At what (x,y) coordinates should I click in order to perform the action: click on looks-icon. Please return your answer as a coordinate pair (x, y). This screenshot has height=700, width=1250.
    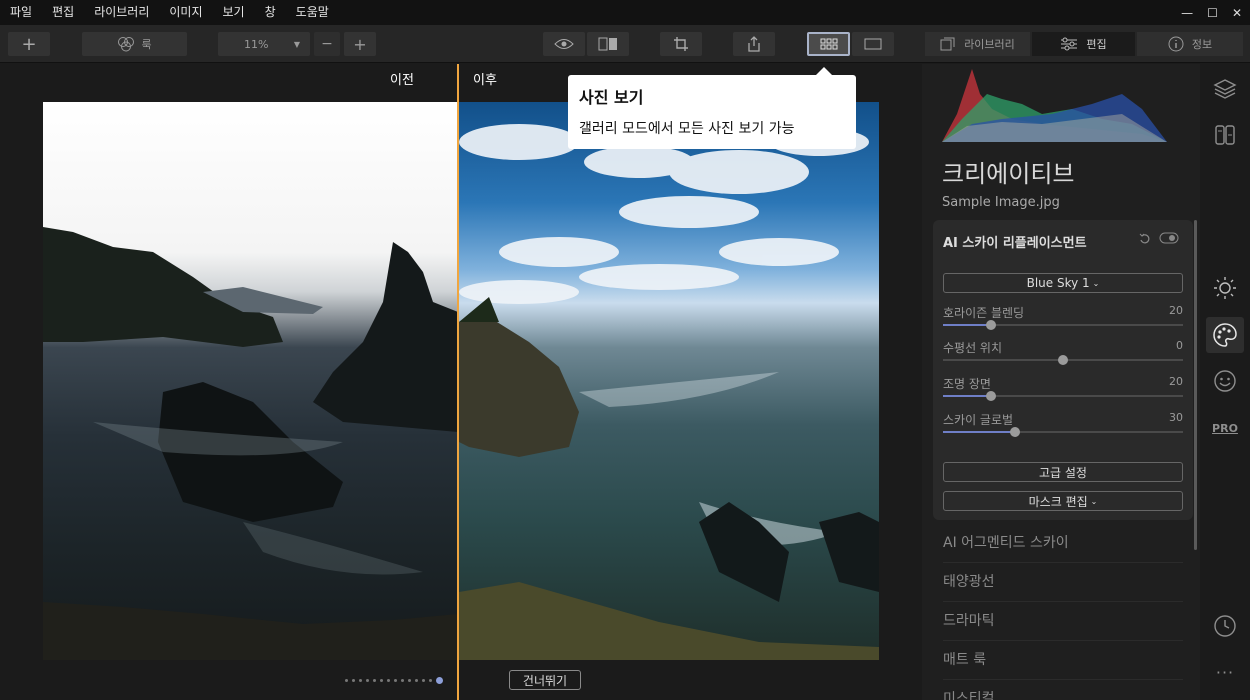
    Looking at the image, I should click on (126, 44).